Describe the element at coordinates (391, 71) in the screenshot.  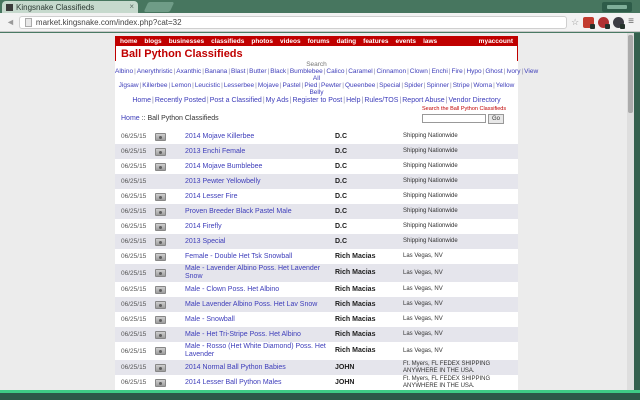
I see `category-link-cinnamon: Cinnamon` at that location.